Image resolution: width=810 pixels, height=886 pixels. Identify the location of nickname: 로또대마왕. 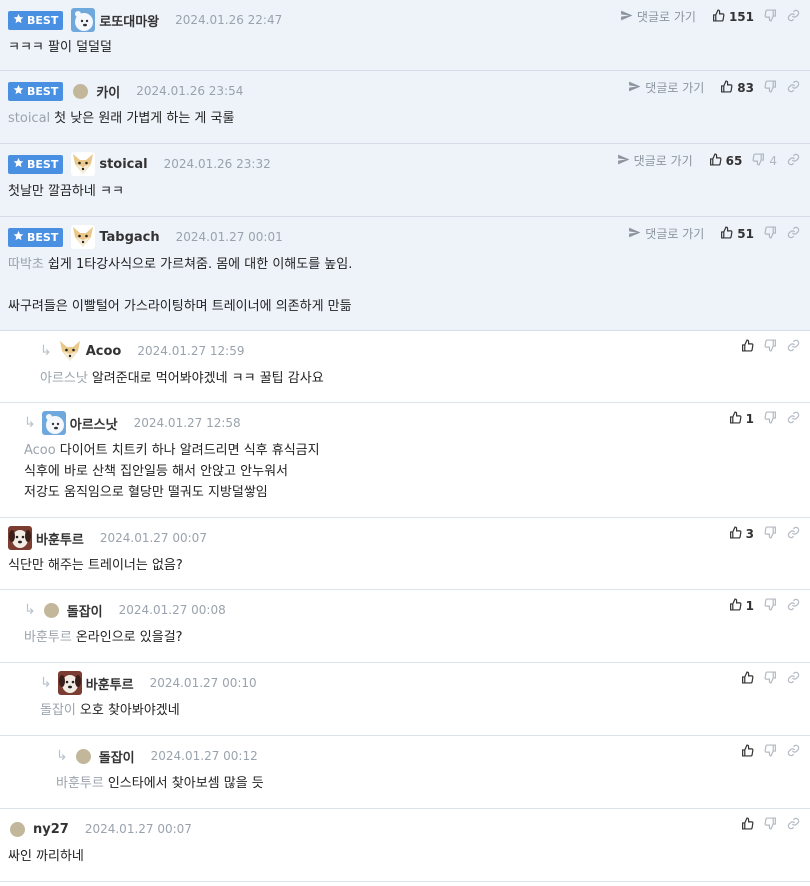
(129, 20).